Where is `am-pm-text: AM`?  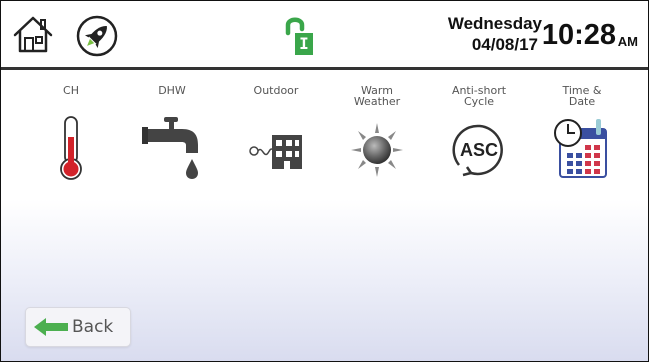 am-pm-text: AM is located at coordinates (627, 41).